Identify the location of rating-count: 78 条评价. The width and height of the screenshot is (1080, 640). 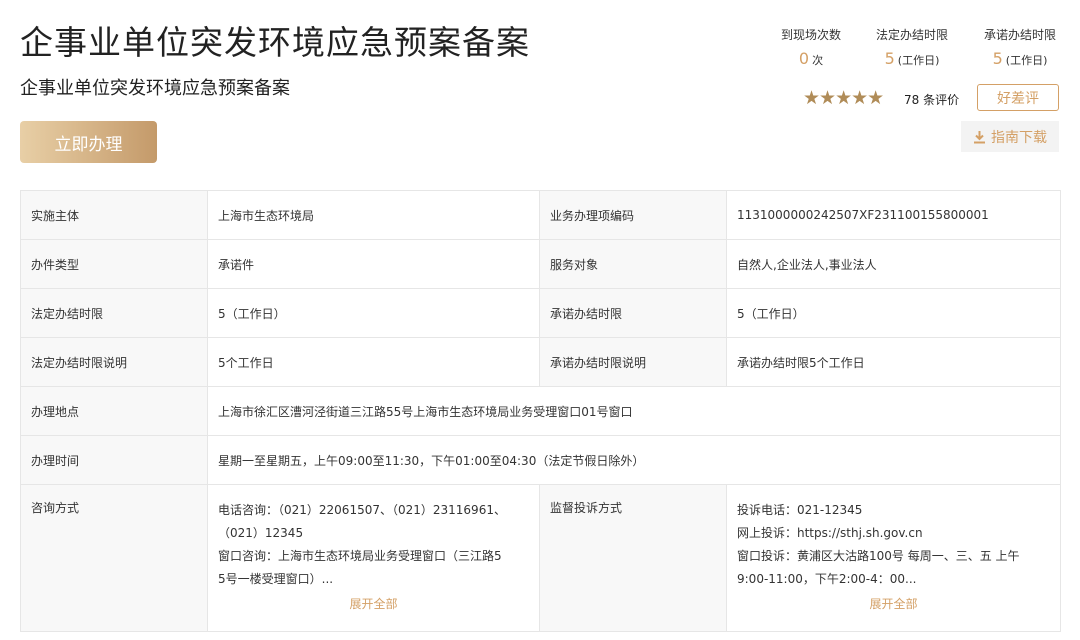
(932, 100).